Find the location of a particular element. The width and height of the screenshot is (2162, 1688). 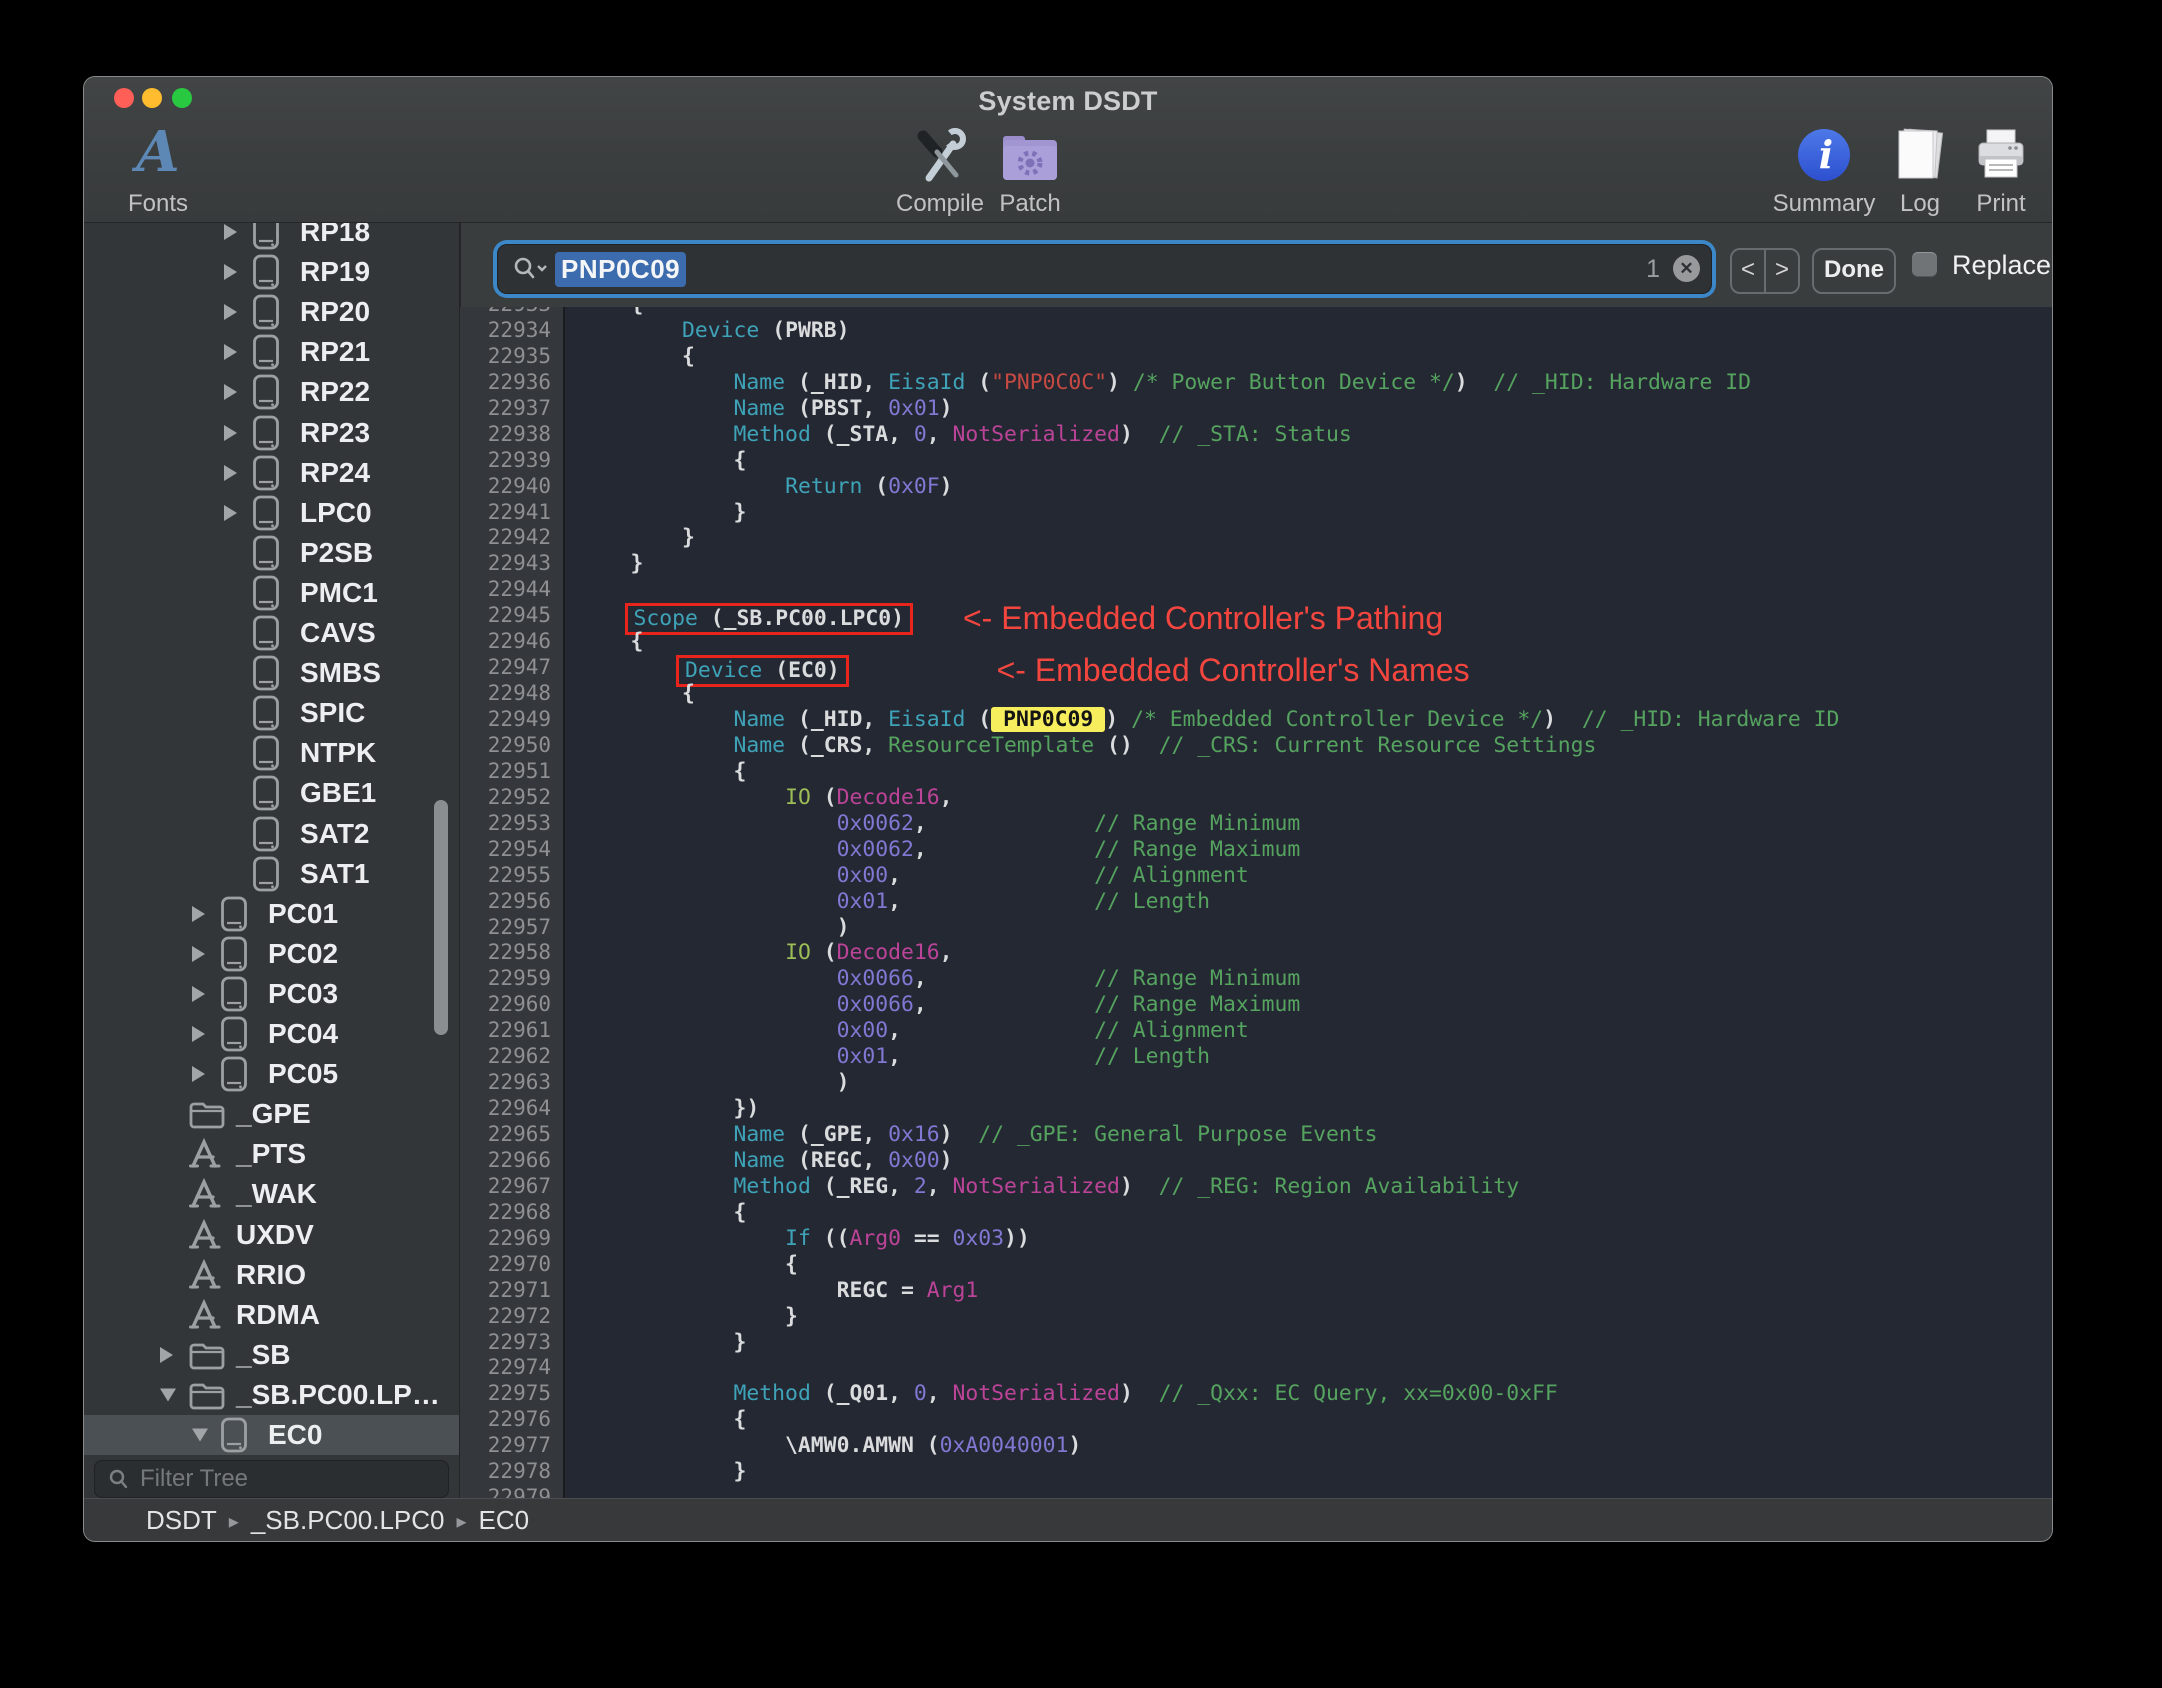

code-line-22937: 22937 Name (PBST, 0x01) is located at coordinates (1256, 408).